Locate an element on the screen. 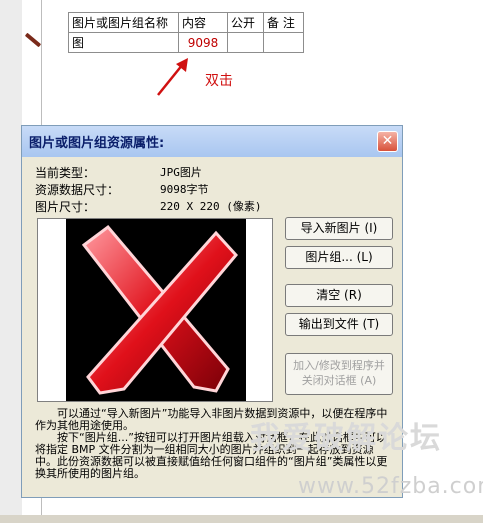 The height and width of the screenshot is (523, 483). export-to-file-button: 输出到文件 (T) is located at coordinates (339, 324).